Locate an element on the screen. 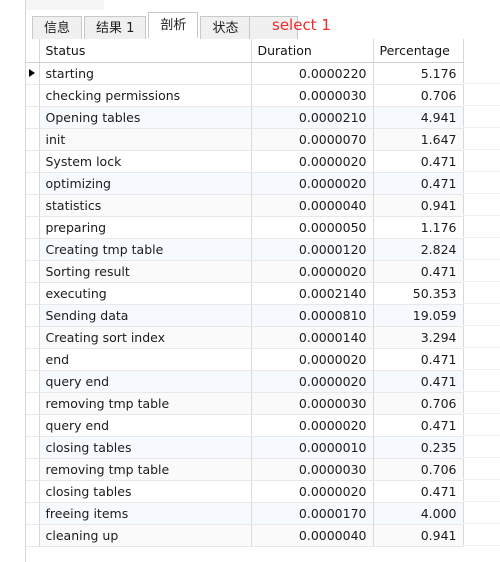  cell-duration: 0.0000140 is located at coordinates (312, 337).